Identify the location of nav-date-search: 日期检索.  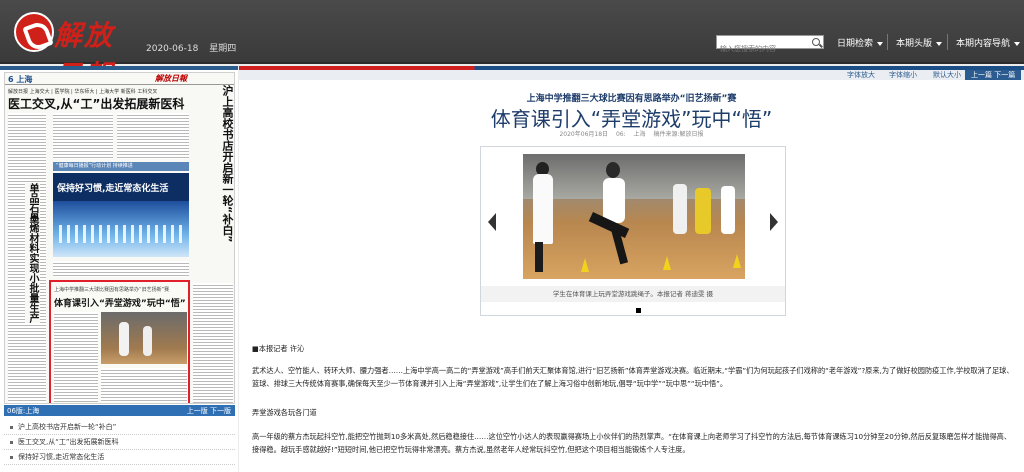
(860, 42).